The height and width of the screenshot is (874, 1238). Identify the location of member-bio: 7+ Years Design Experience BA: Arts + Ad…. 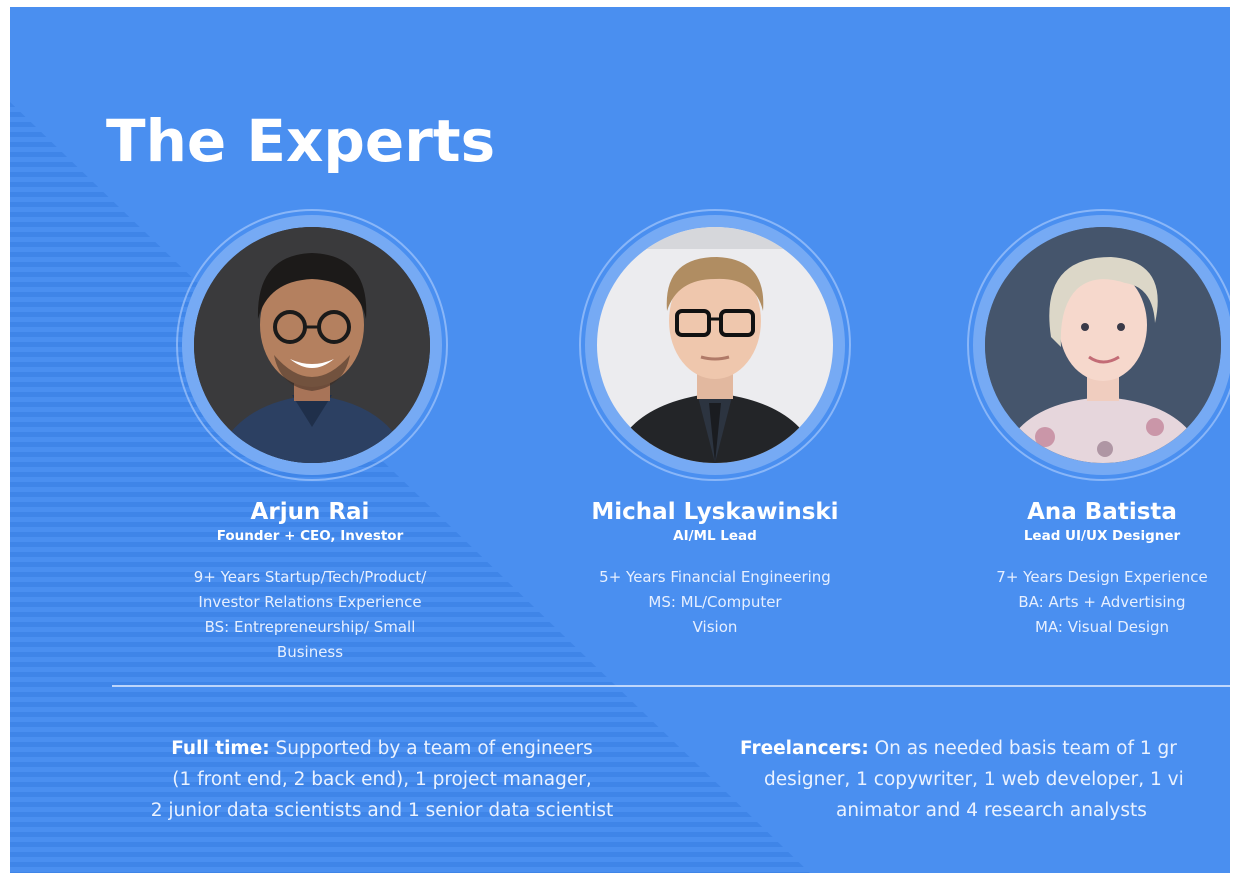
(1091, 602).